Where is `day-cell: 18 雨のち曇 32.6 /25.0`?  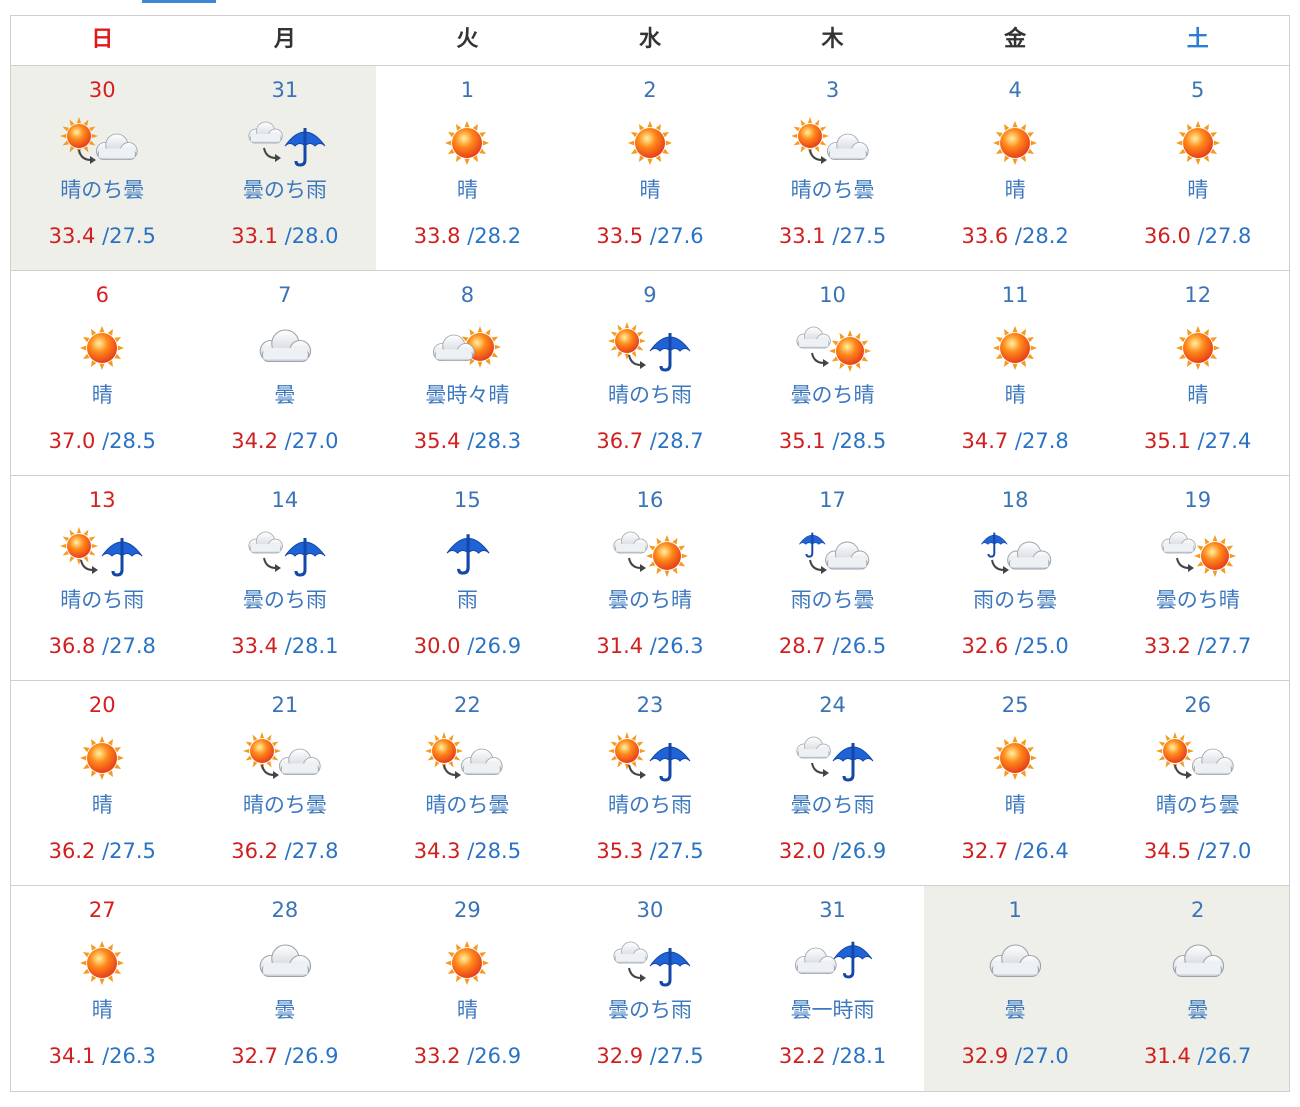 day-cell: 18 雨のち曇 32.6 /25.0 is located at coordinates (1015, 578).